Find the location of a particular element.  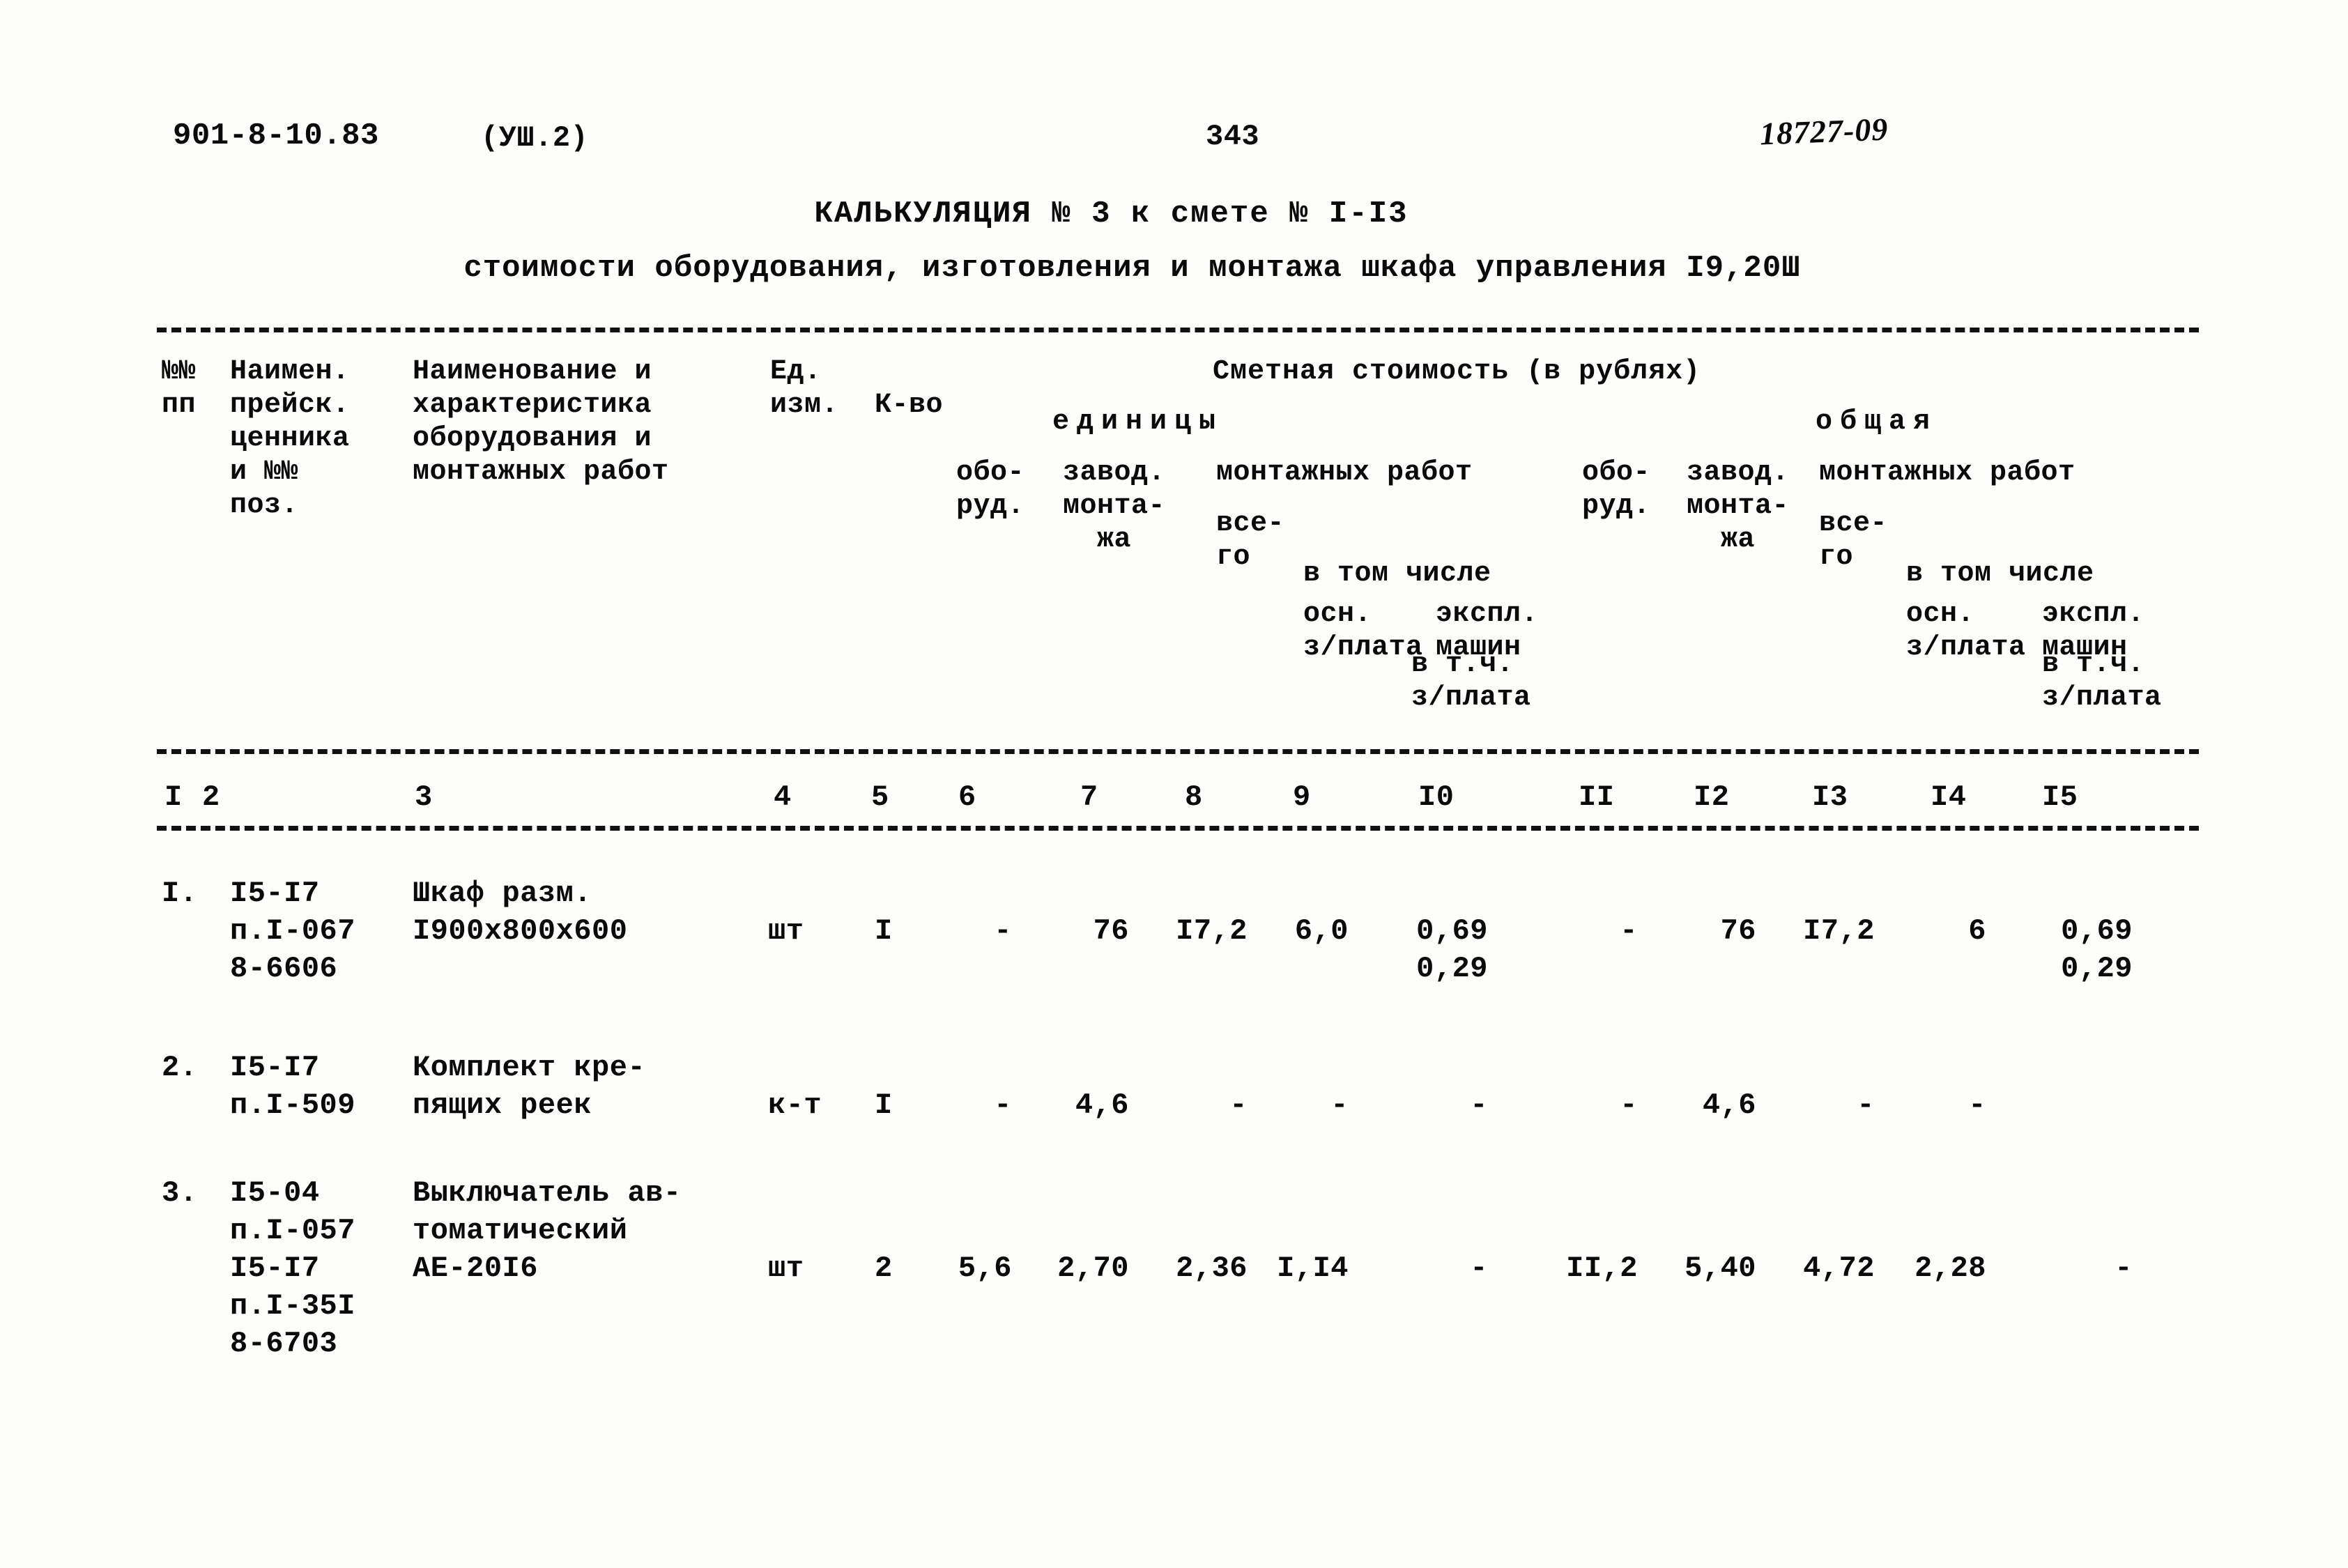

row-overall-works-basic-wage: - is located at coordinates (1977, 1105).